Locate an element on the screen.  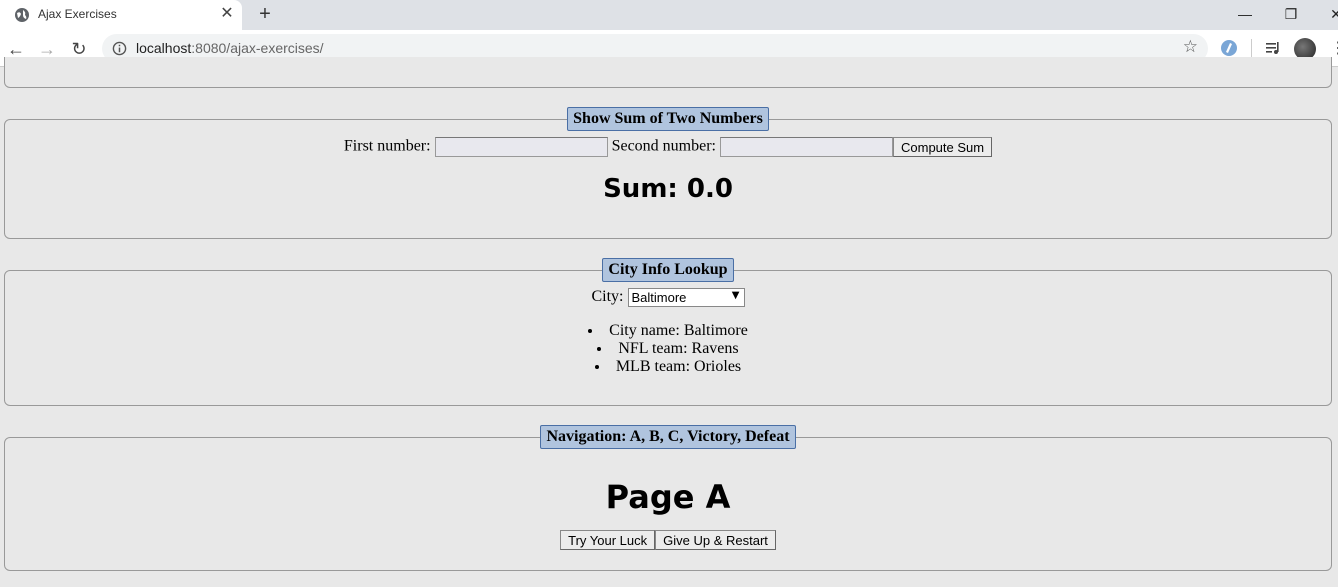
menu-icon: ⋮ is located at coordinates (1334, 48).